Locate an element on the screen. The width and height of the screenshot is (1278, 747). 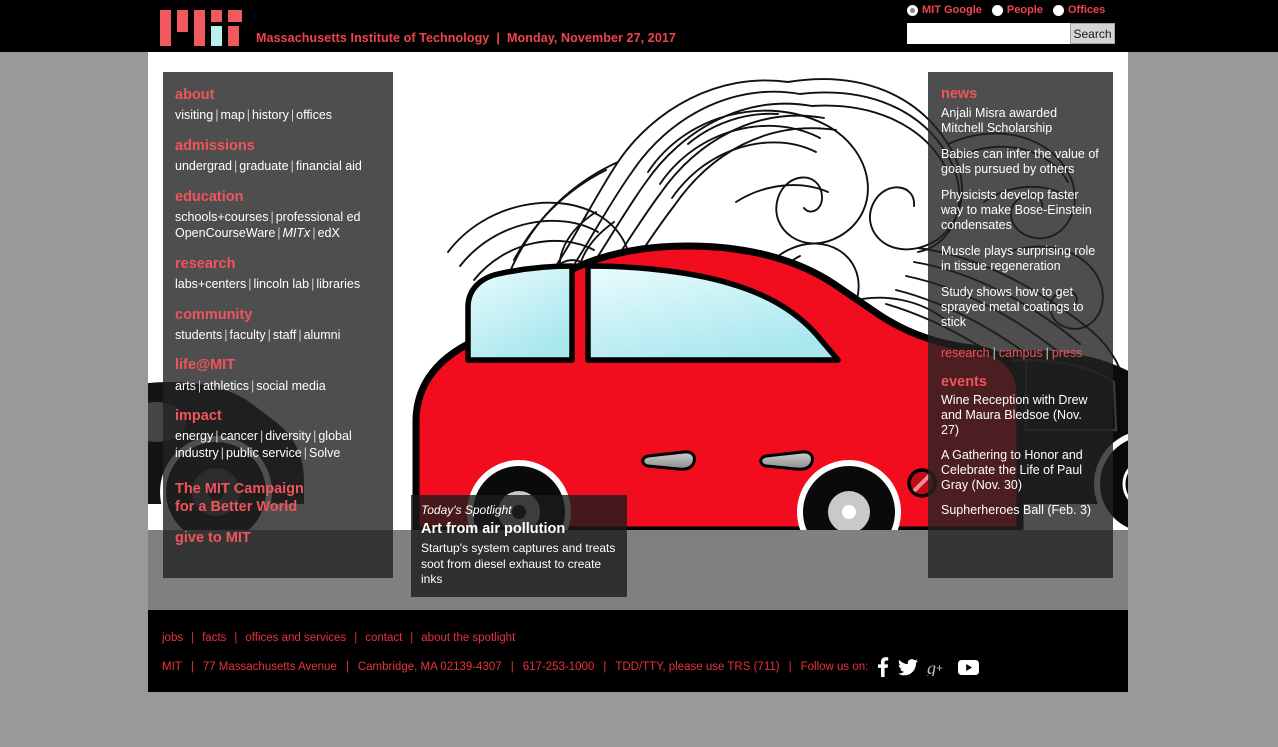
nav-link-map: map is located at coordinates (232, 115).